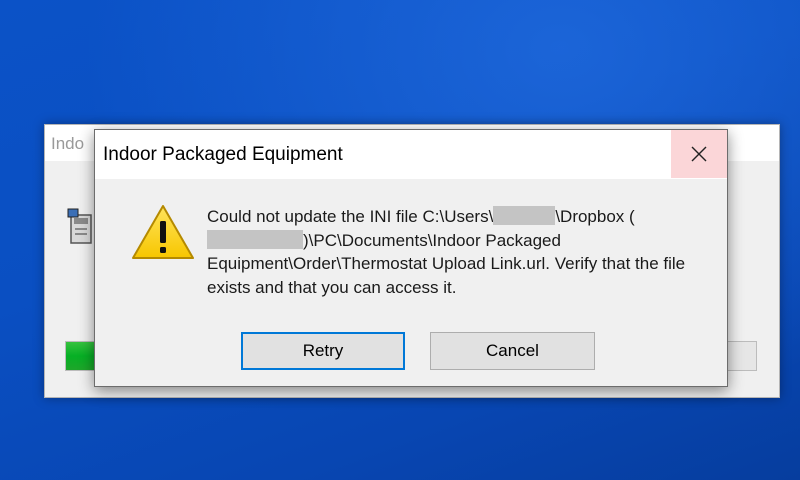  Describe the element at coordinates (411, 154) in the screenshot. I see `dialog-titlebar: Indoor Packaged Equipment` at that location.